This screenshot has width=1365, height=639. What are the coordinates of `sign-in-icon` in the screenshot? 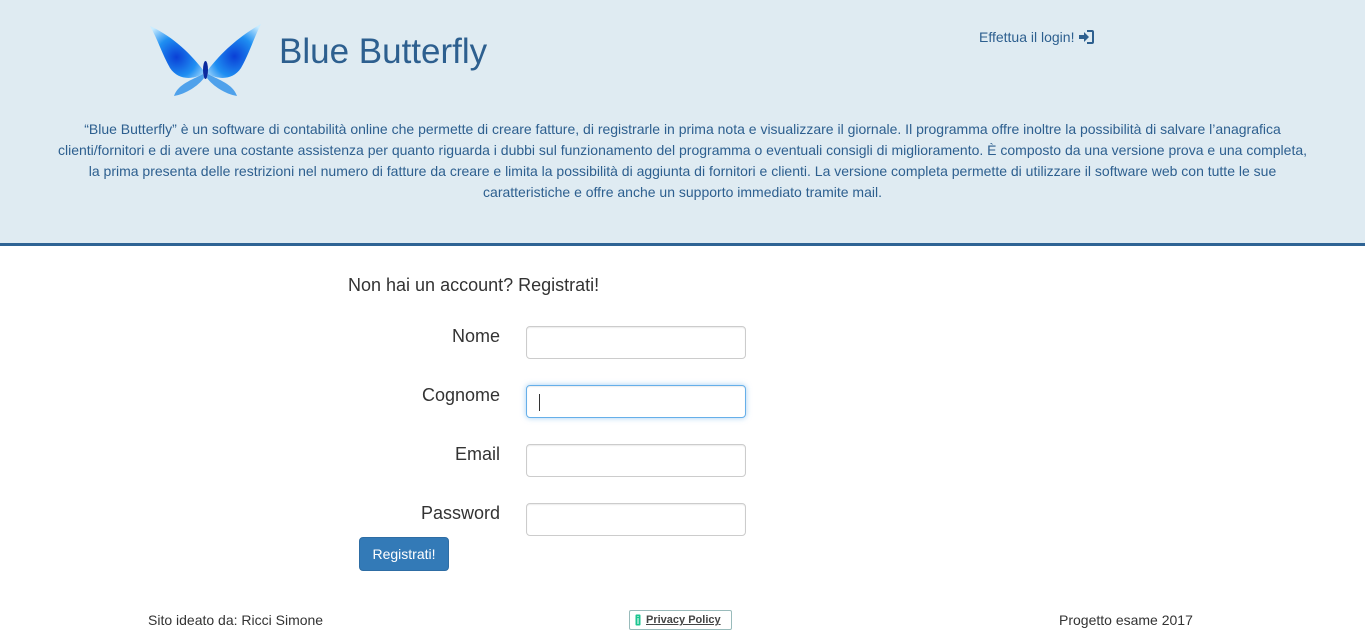 It's located at (1087, 37).